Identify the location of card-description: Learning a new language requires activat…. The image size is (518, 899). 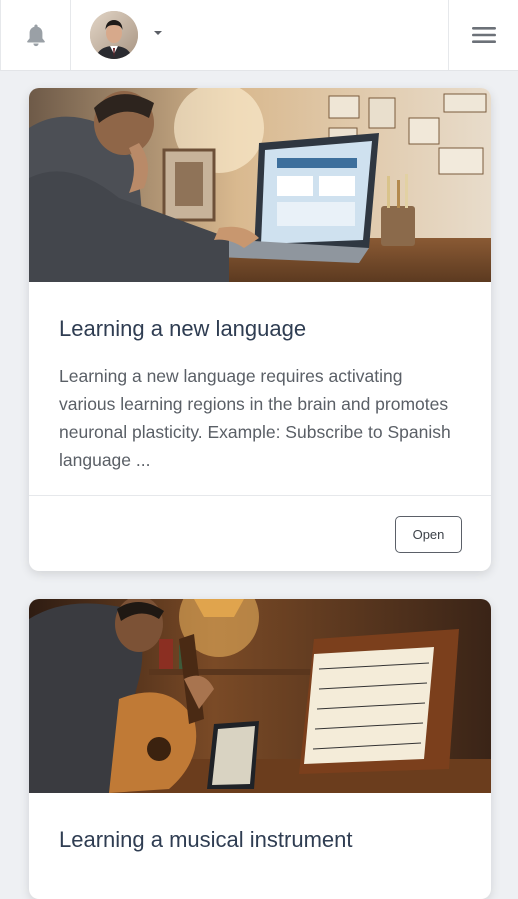
(255, 418).